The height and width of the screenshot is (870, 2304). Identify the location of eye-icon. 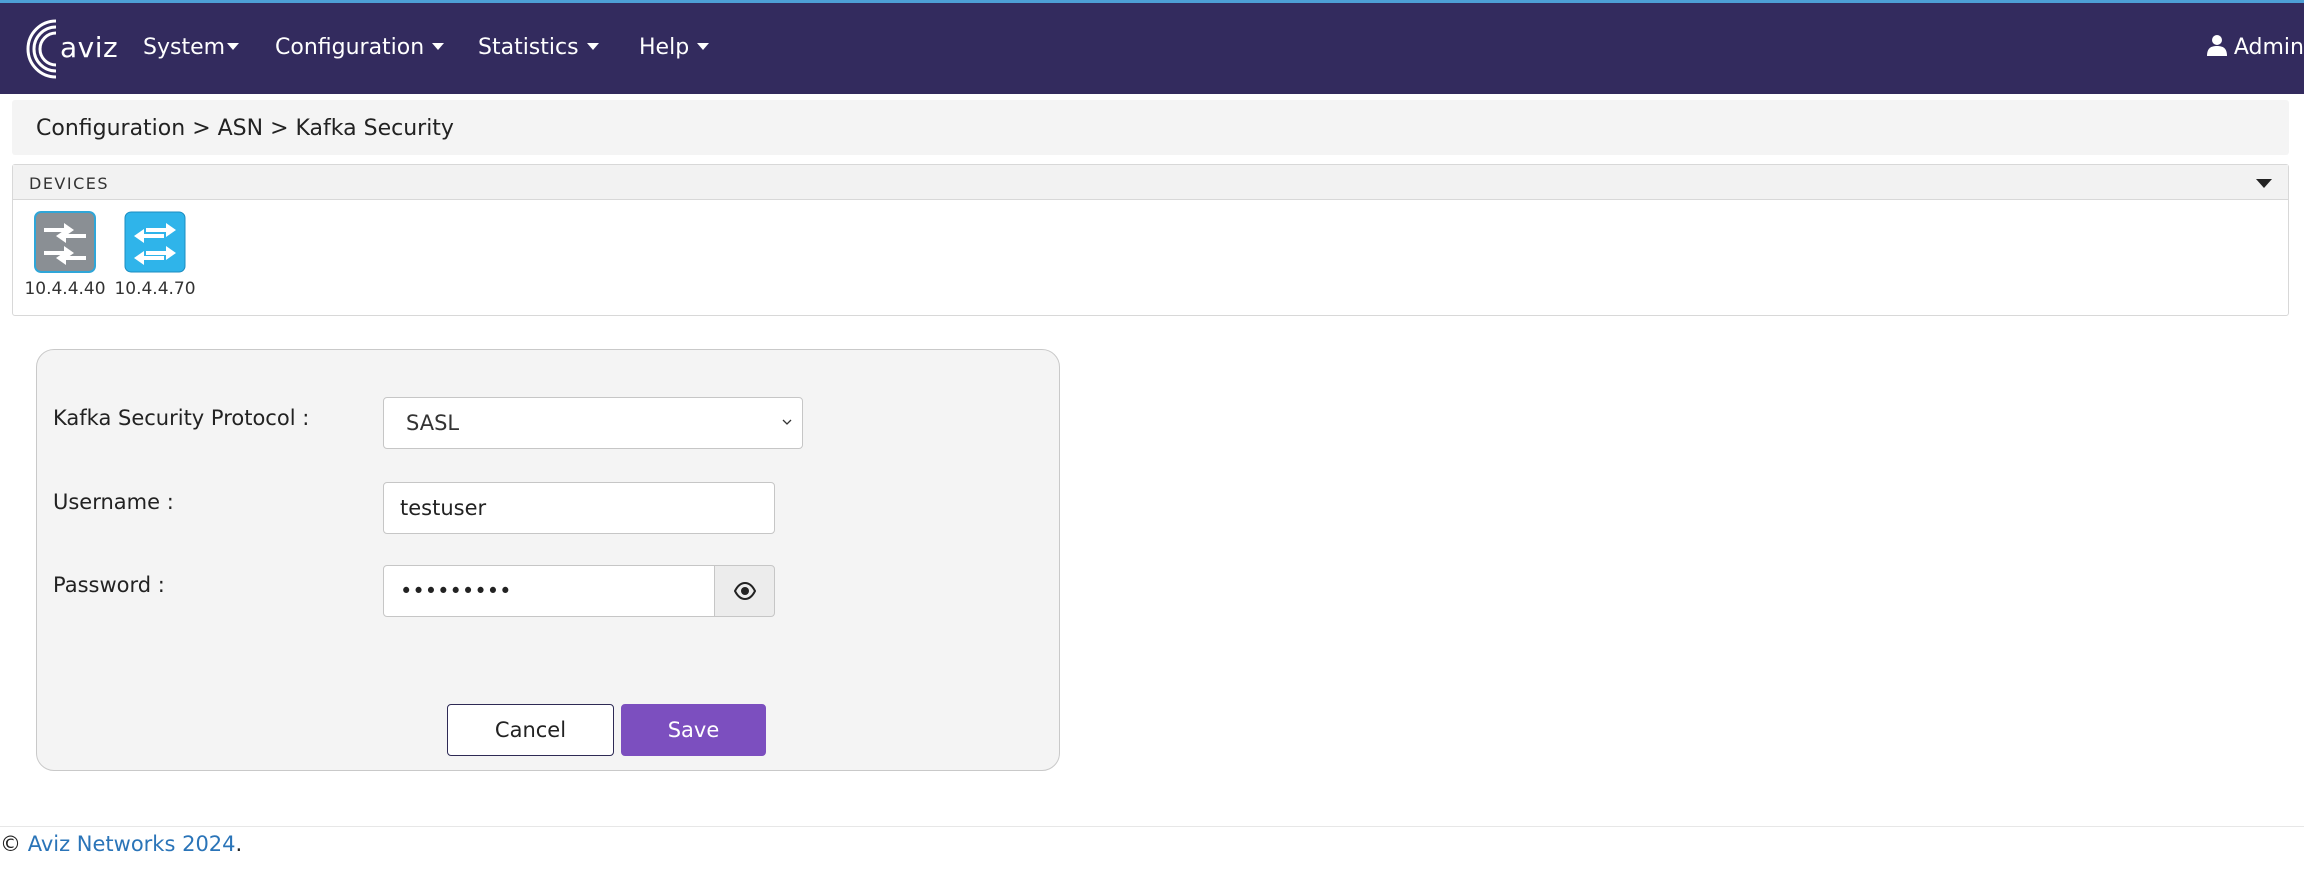
(745, 591).